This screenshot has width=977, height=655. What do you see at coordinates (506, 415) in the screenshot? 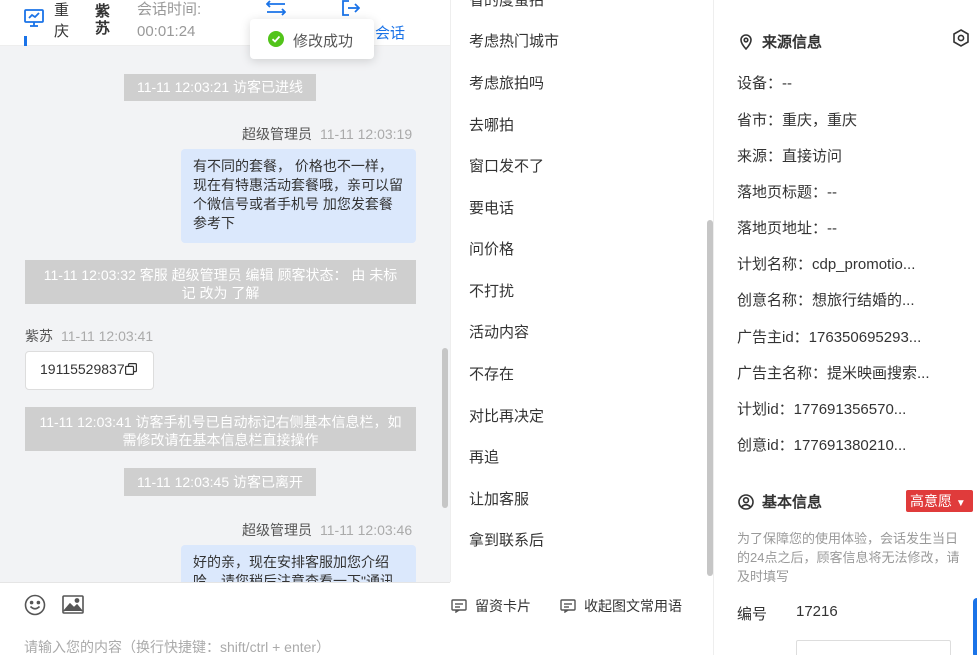
I see `phrase-item: 对比再决定` at bounding box center [506, 415].